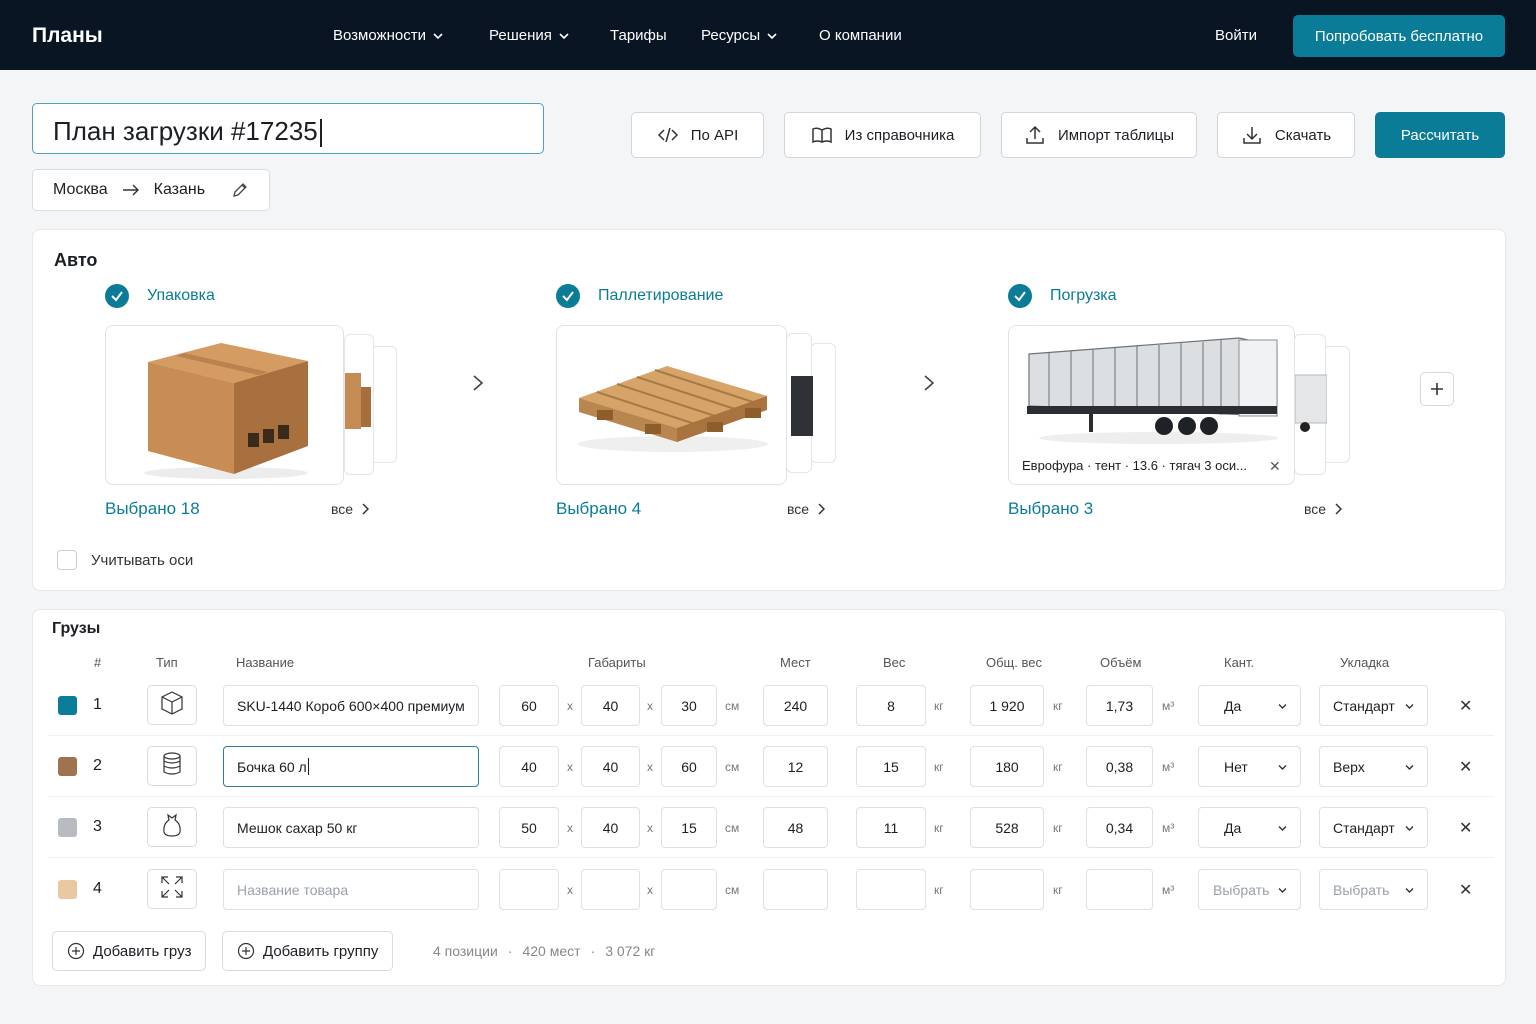  Describe the element at coordinates (1286, 135) in the screenshot. I see `download-button: Скачать` at that location.